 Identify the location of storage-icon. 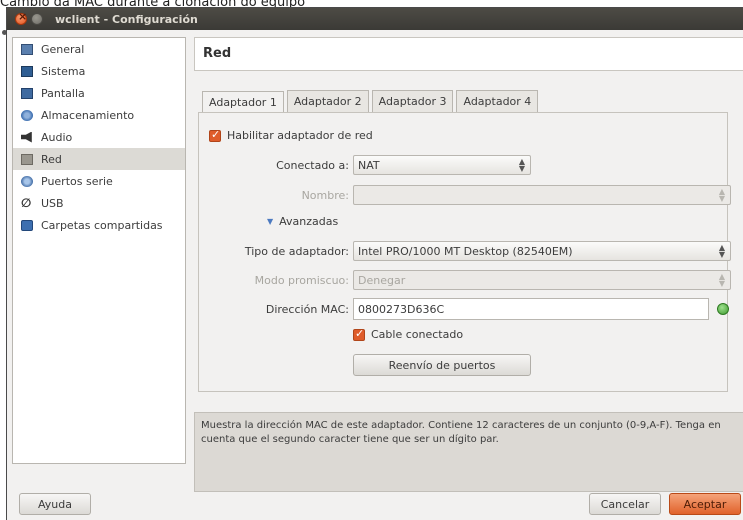
(27, 115).